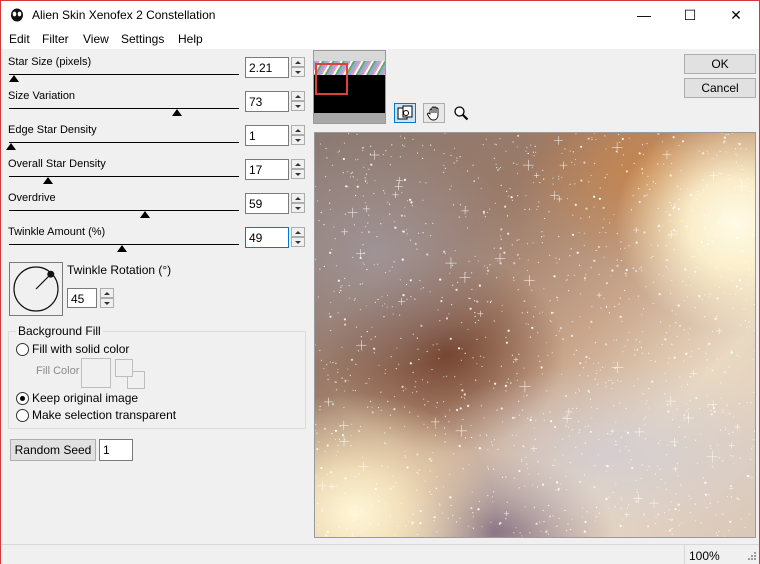 The width and height of the screenshot is (760, 564). What do you see at coordinates (57, 164) in the screenshot?
I see `overall-star-density-label: Overall Star Density` at bounding box center [57, 164].